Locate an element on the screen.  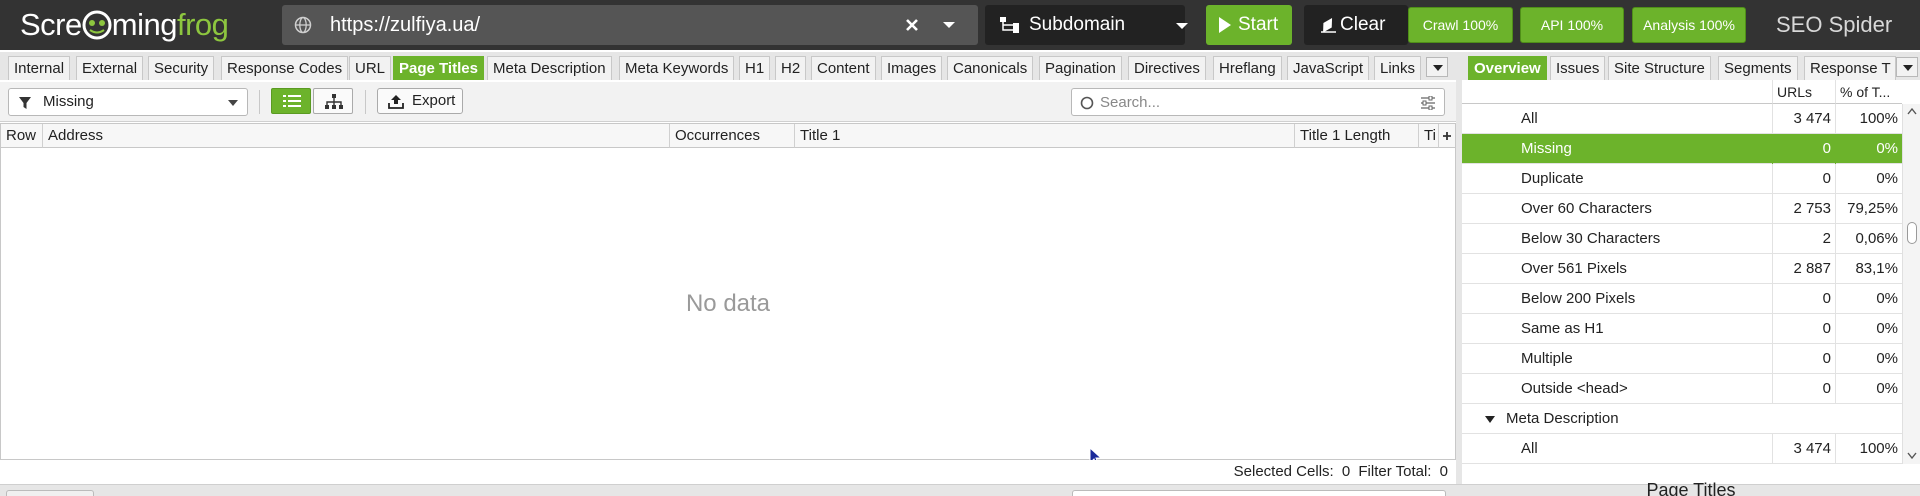
overview-row-below-30-characters: Below 30 Characters 2 0,06% is located at coordinates (1682, 239).